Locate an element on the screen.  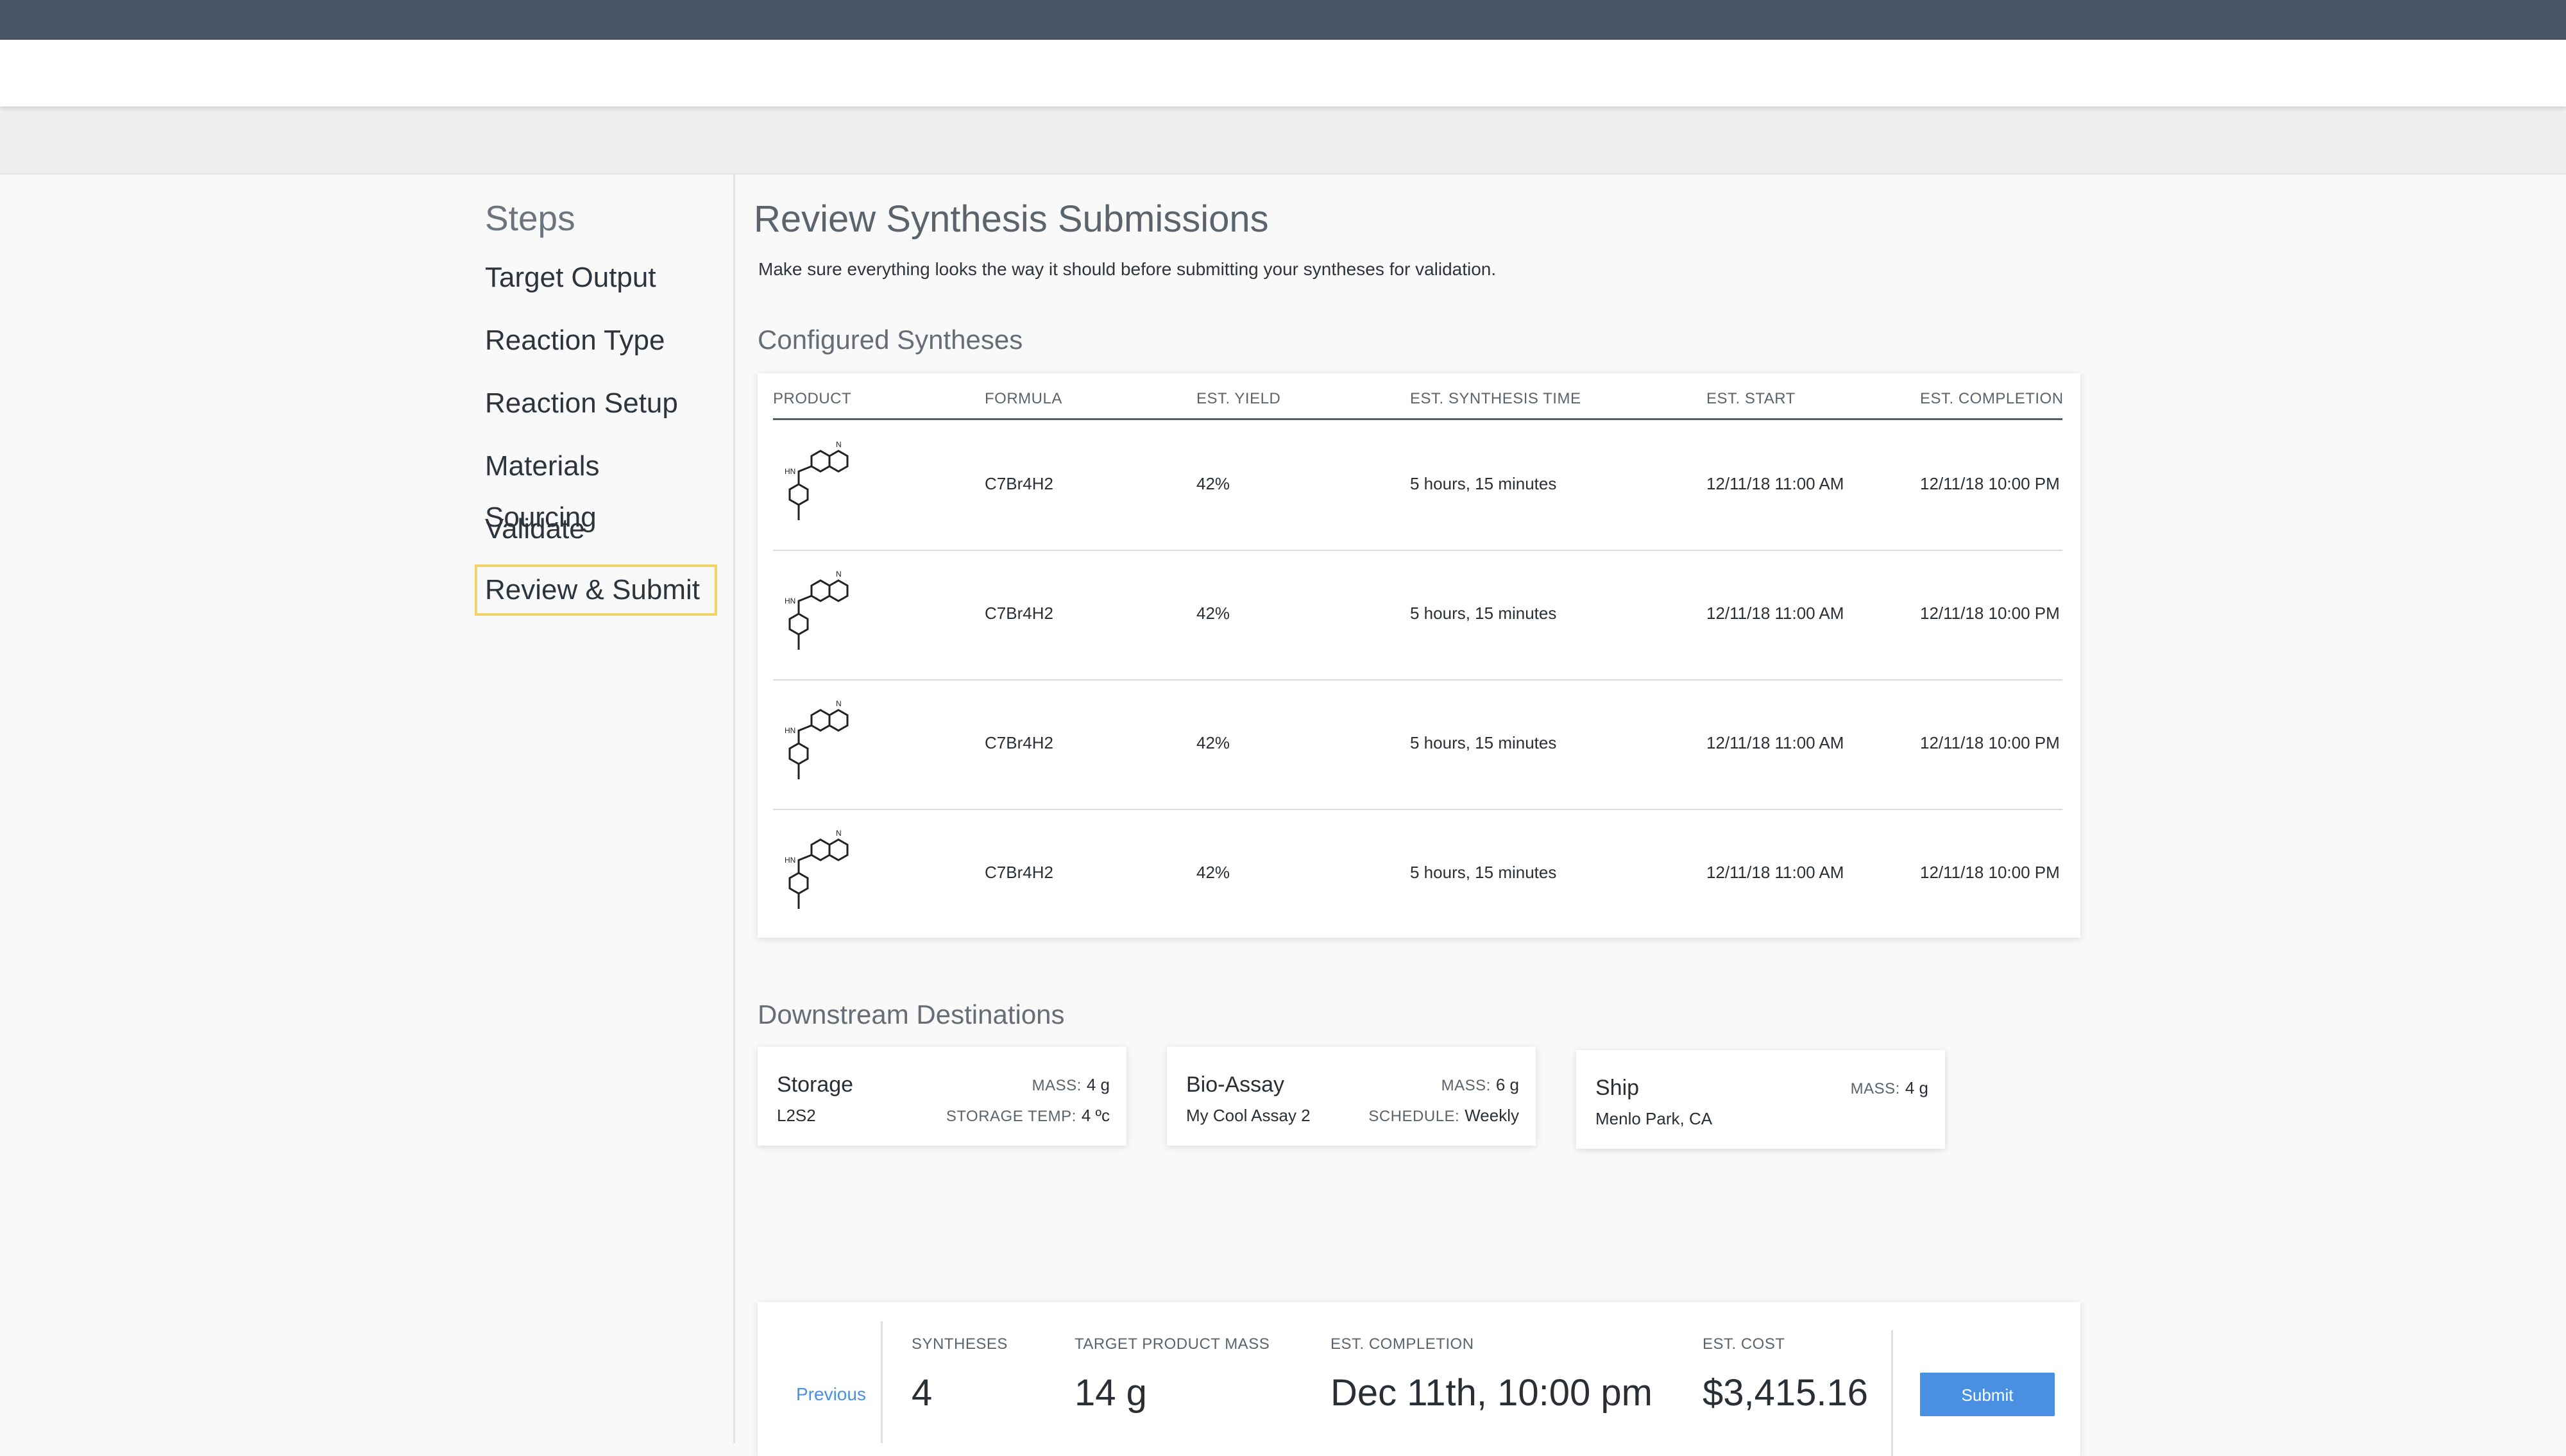
col-header-product: PRODUCT is located at coordinates (812, 399).